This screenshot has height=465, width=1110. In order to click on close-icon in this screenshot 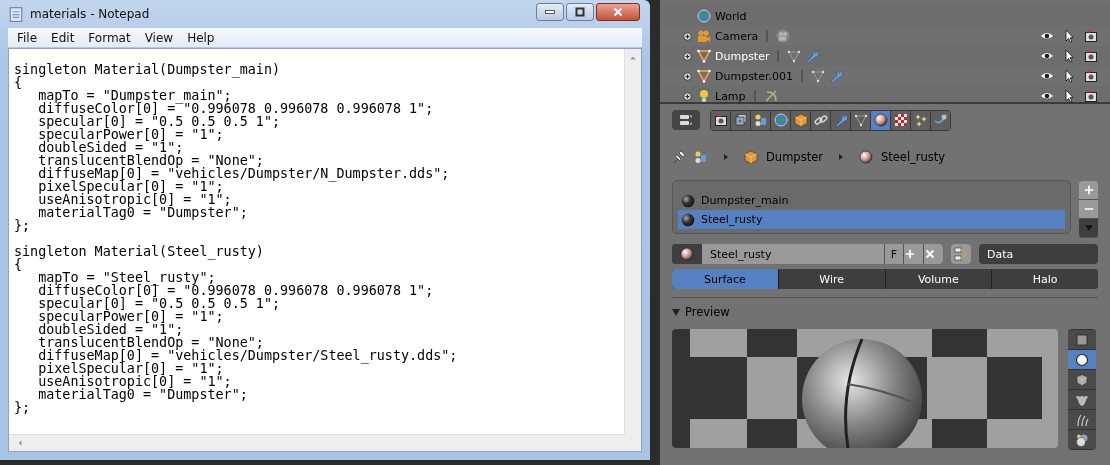, I will do `click(930, 254)`.